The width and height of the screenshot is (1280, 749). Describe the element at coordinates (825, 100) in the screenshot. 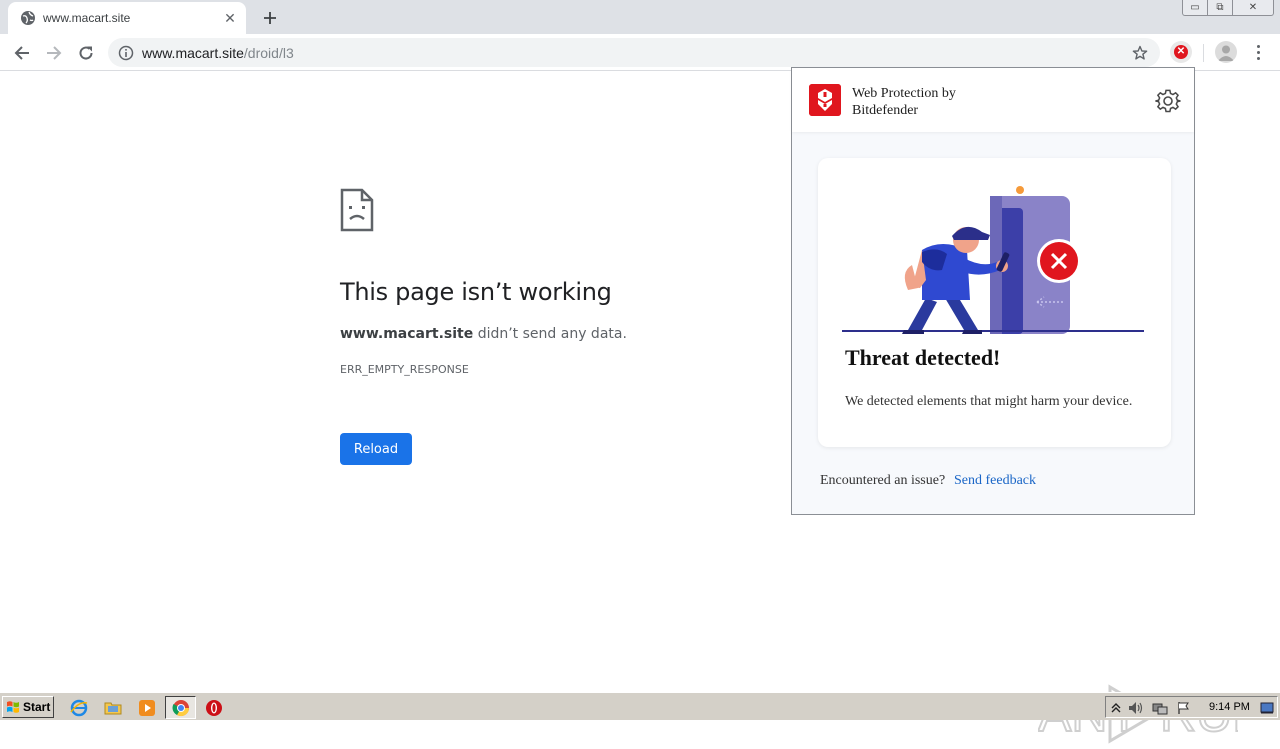

I see `bitdefender-logo-icon` at that location.